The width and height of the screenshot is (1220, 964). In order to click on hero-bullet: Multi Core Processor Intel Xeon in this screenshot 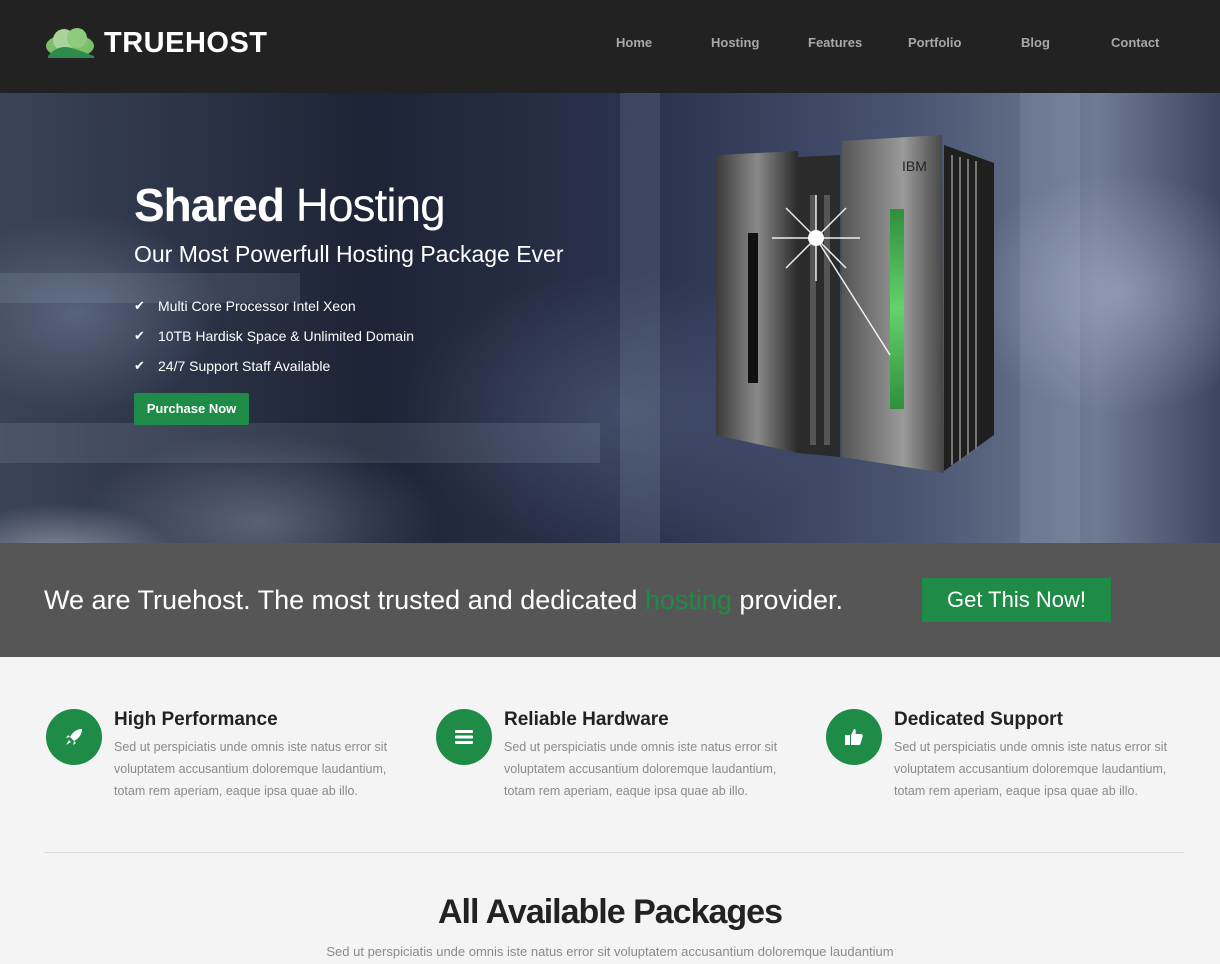, I will do `click(257, 306)`.